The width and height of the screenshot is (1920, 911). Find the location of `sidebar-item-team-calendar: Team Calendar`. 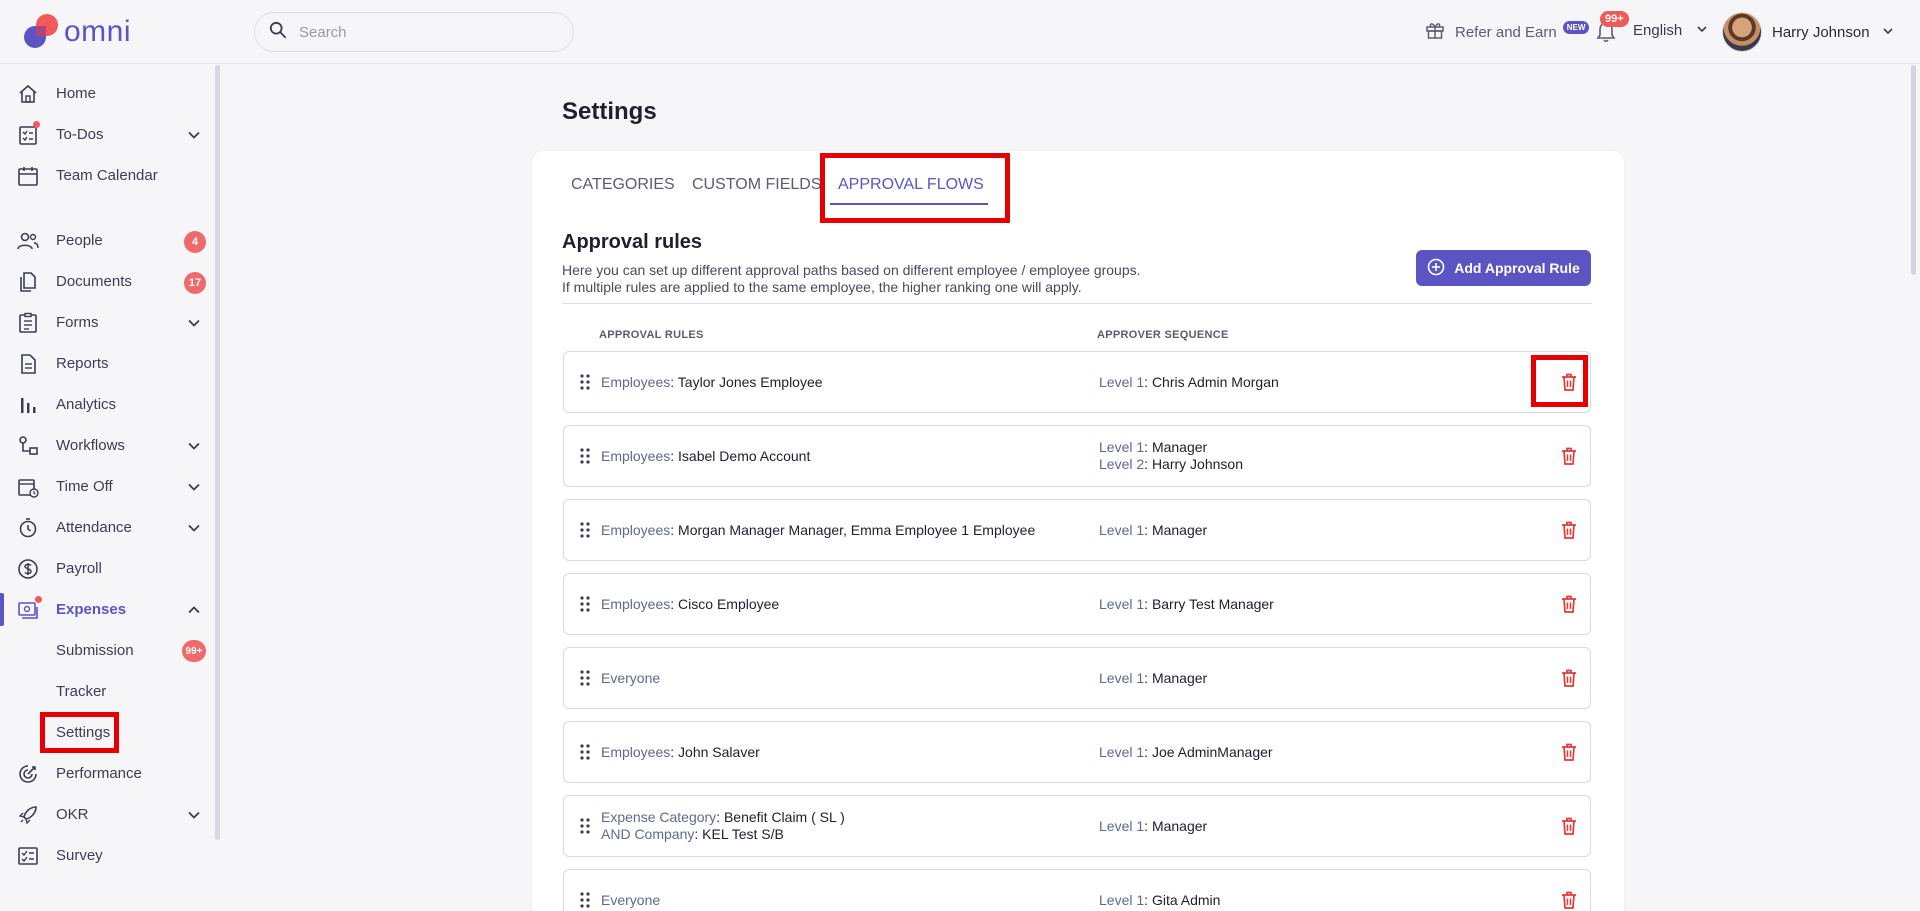

sidebar-item-team-calendar: Team Calendar is located at coordinates (107, 175).